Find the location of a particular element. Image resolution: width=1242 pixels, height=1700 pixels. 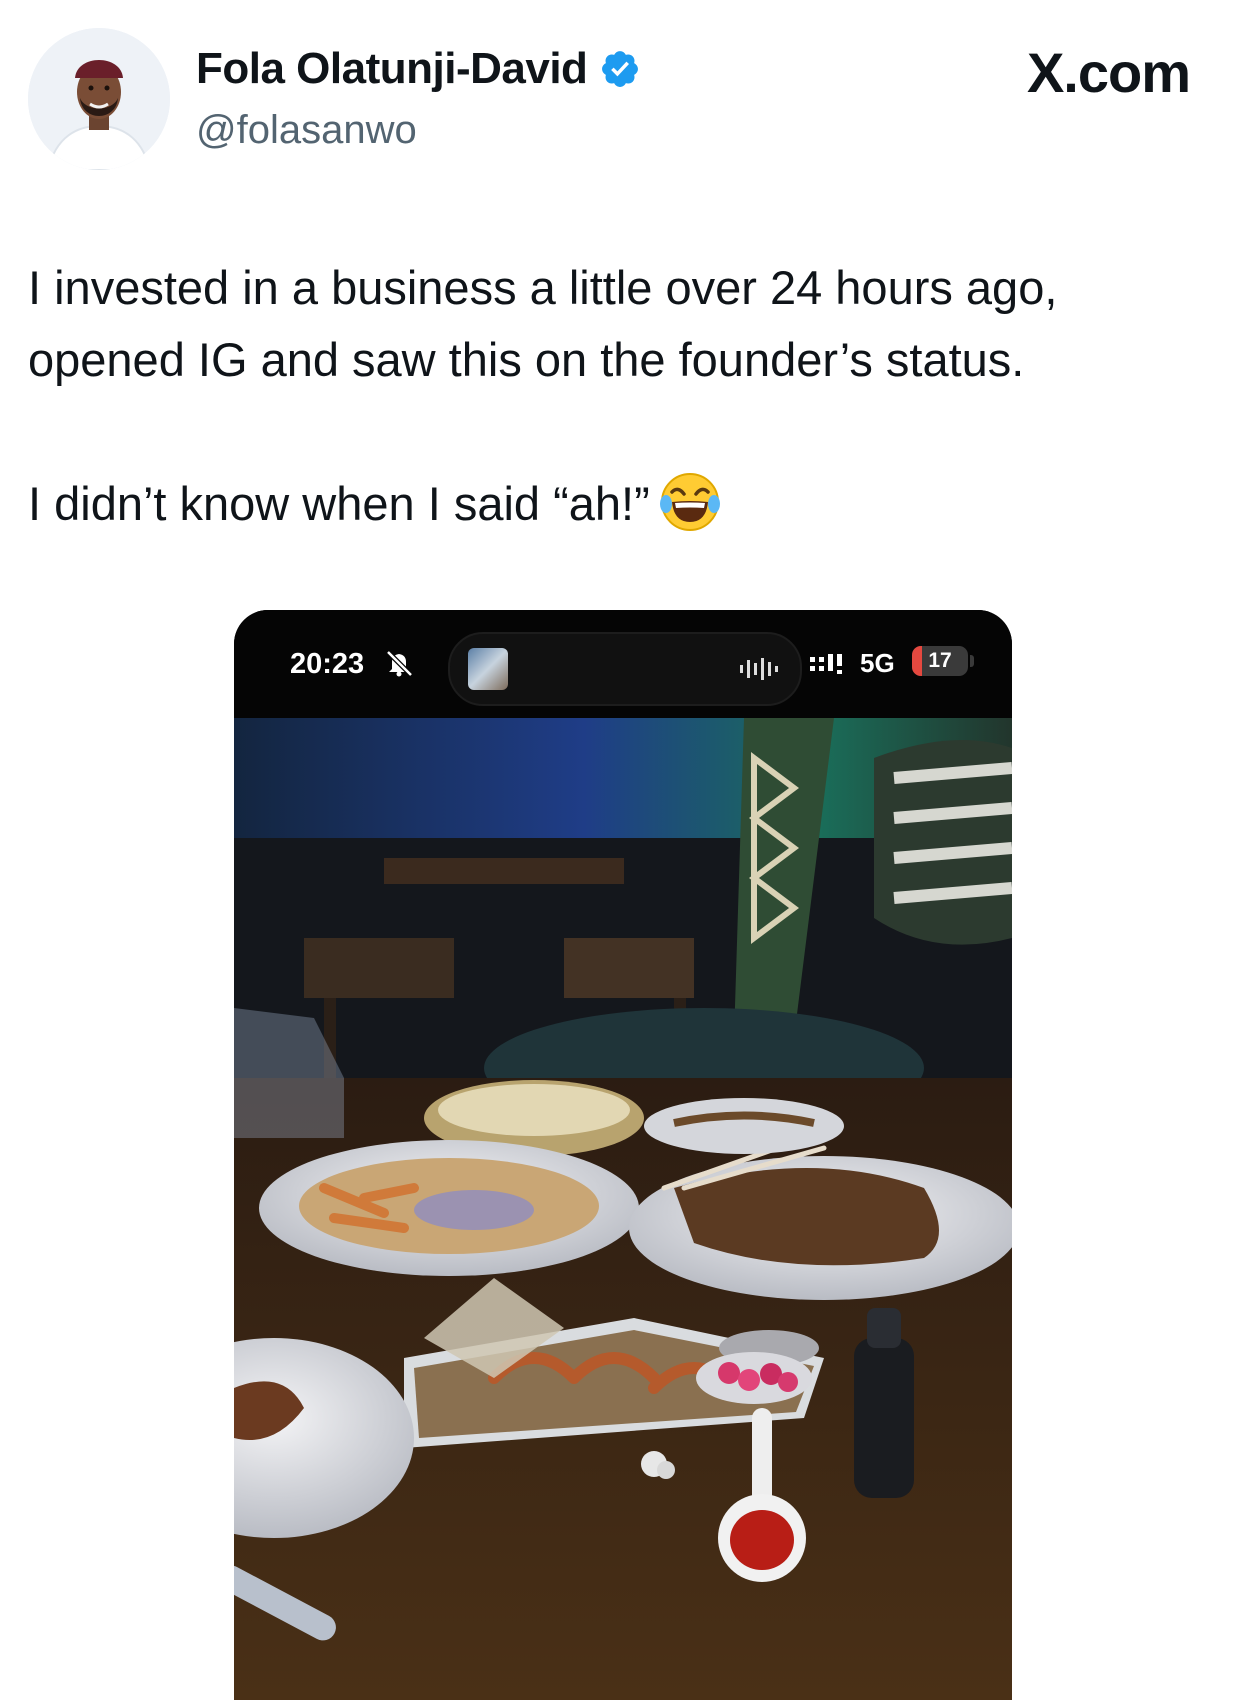

laughing-emoji-icon is located at coordinates (690, 502).